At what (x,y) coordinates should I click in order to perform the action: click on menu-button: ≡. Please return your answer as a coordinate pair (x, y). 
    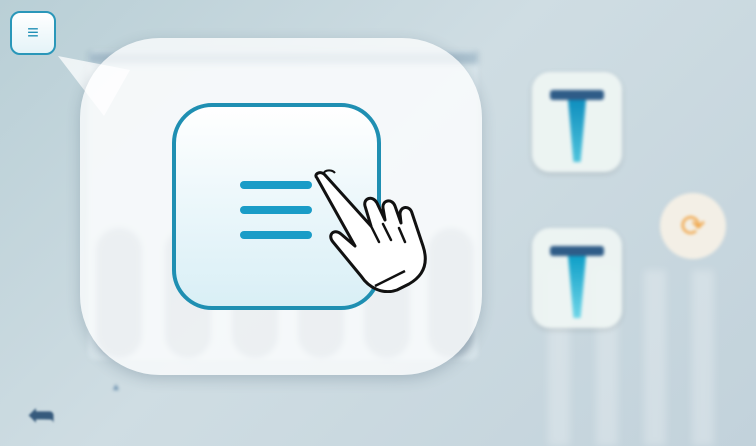
    Looking at the image, I should click on (33, 33).